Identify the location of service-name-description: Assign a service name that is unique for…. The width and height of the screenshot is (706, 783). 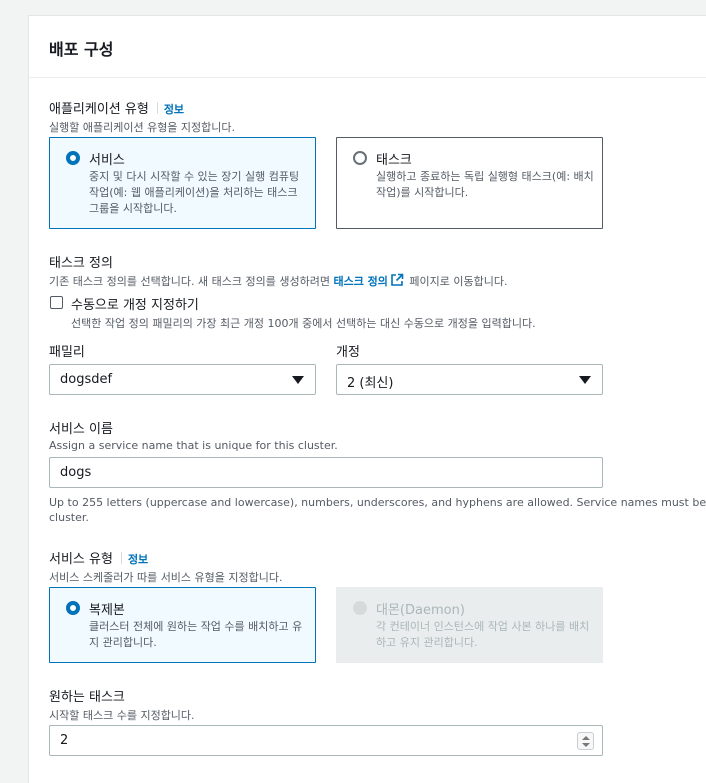
(193, 445).